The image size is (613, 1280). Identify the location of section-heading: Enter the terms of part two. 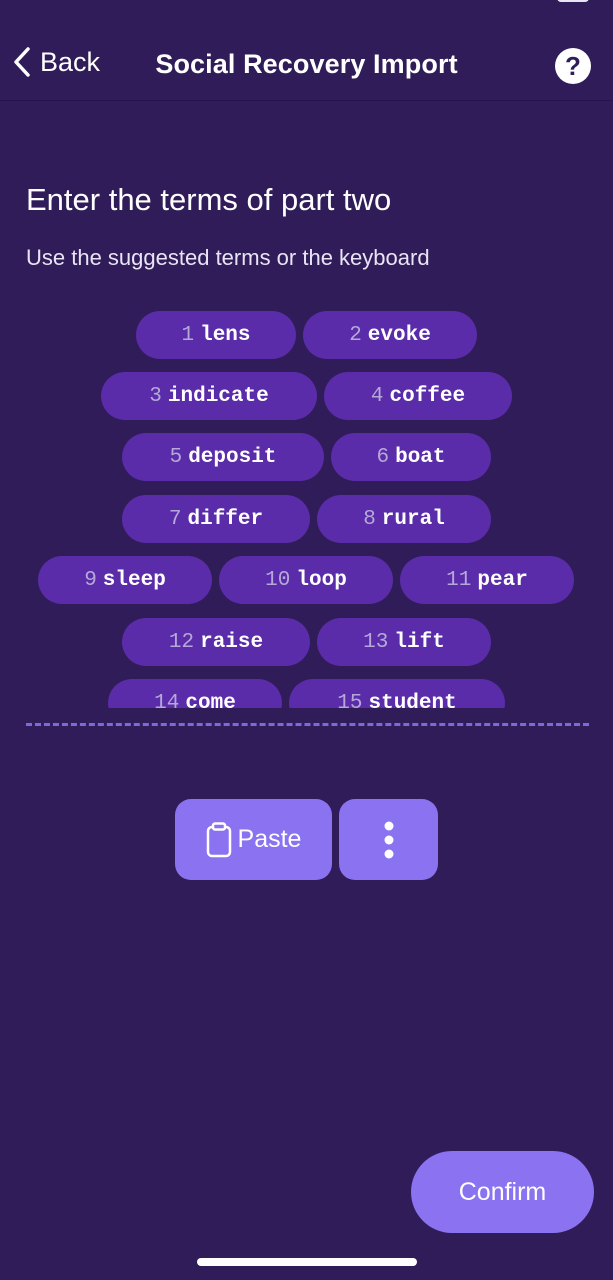
(209, 199).